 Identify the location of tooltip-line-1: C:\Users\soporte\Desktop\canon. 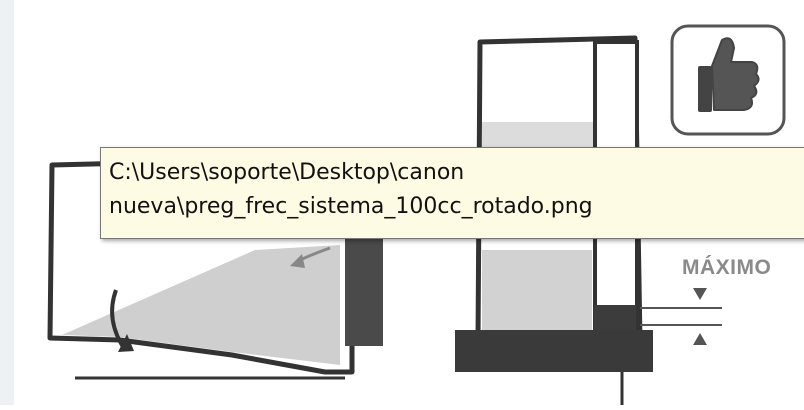
(287, 172).